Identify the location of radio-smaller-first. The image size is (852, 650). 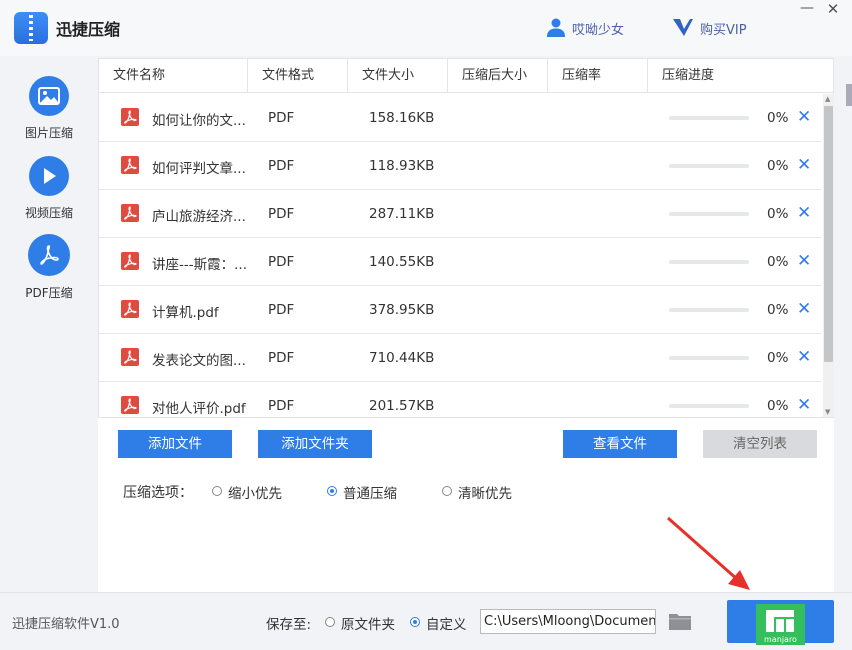
(217, 491).